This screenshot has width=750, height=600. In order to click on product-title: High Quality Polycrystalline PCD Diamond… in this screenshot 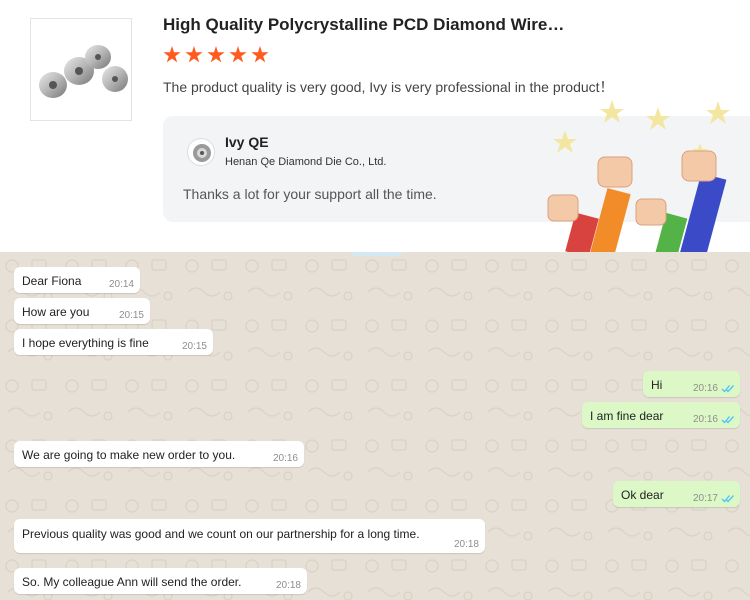, I will do `click(363, 25)`.